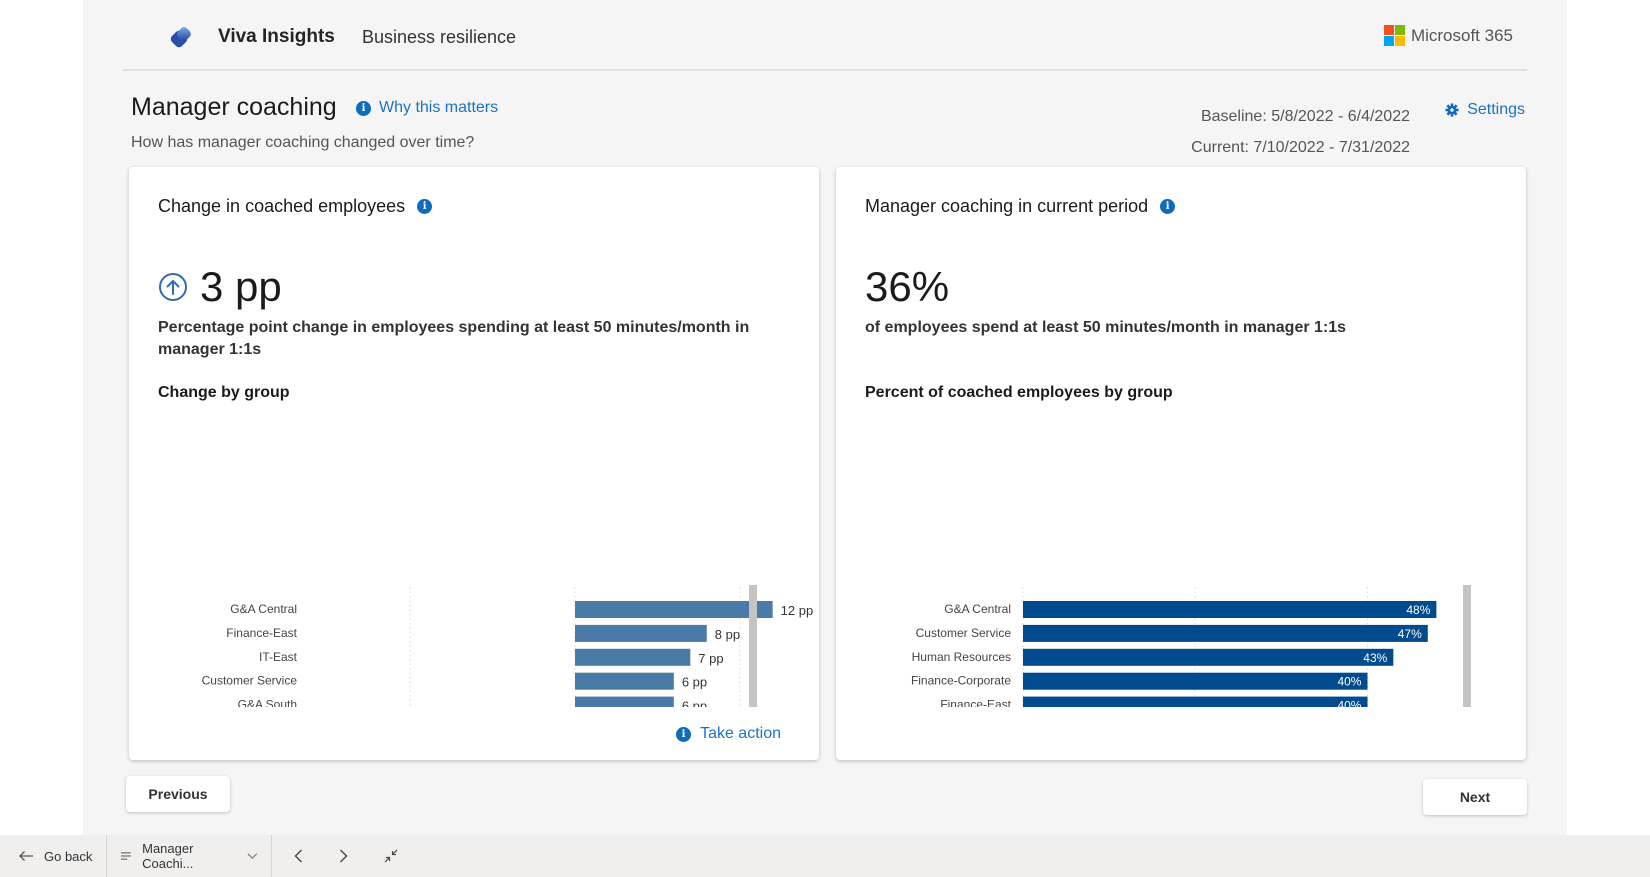 Image resolution: width=1650 pixels, height=877 pixels. I want to click on arrow-left-icon, so click(26, 856).